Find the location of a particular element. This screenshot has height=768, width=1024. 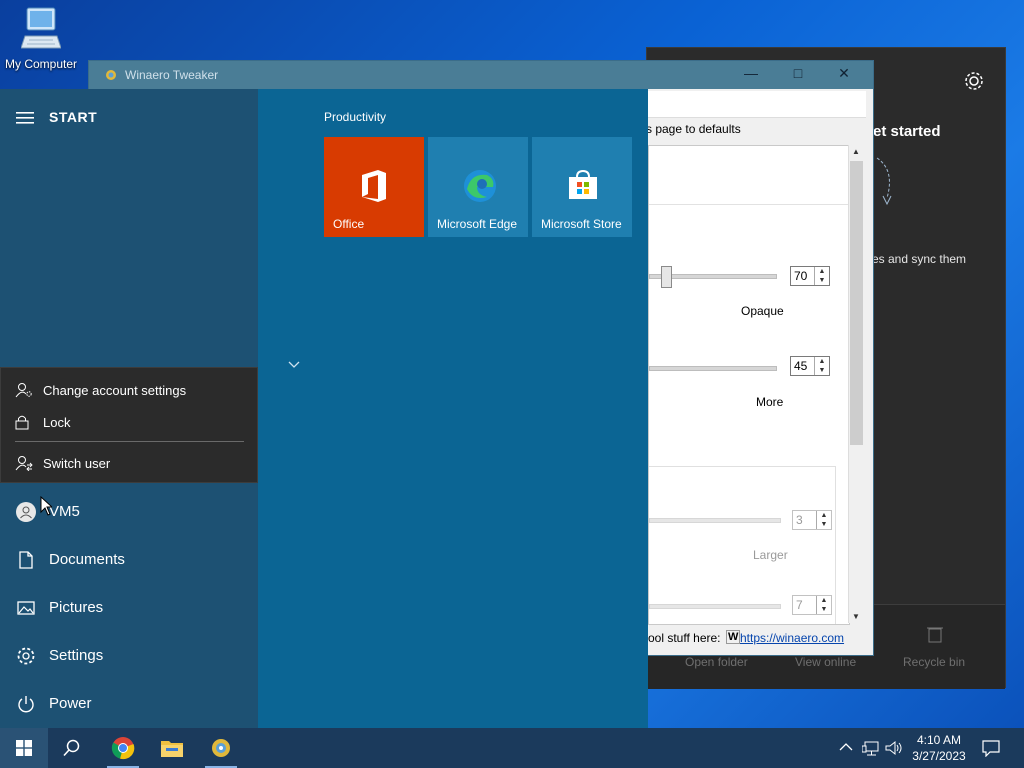

third-spinbox: 3 ▲ ▼ is located at coordinates (812, 520).